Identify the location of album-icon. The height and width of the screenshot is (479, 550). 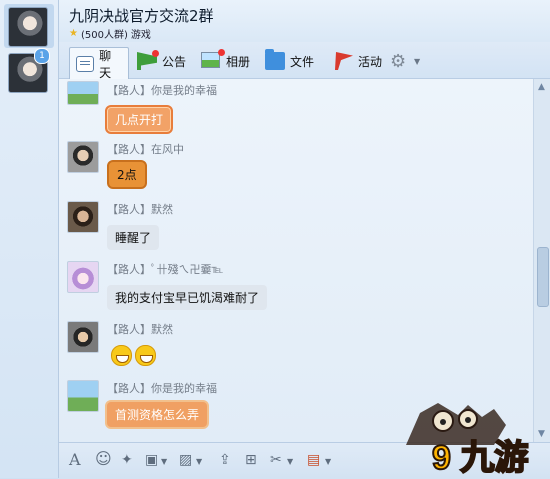
(213, 59).